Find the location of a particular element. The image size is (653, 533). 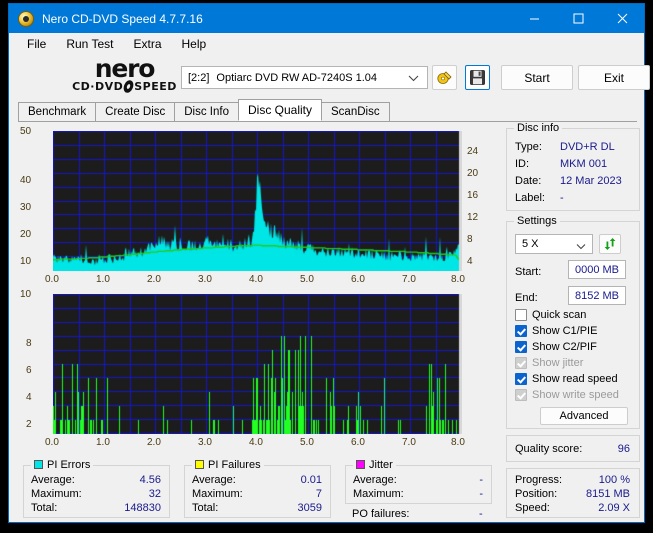

pi-failures-average-value: 0.01 is located at coordinates (311, 480).